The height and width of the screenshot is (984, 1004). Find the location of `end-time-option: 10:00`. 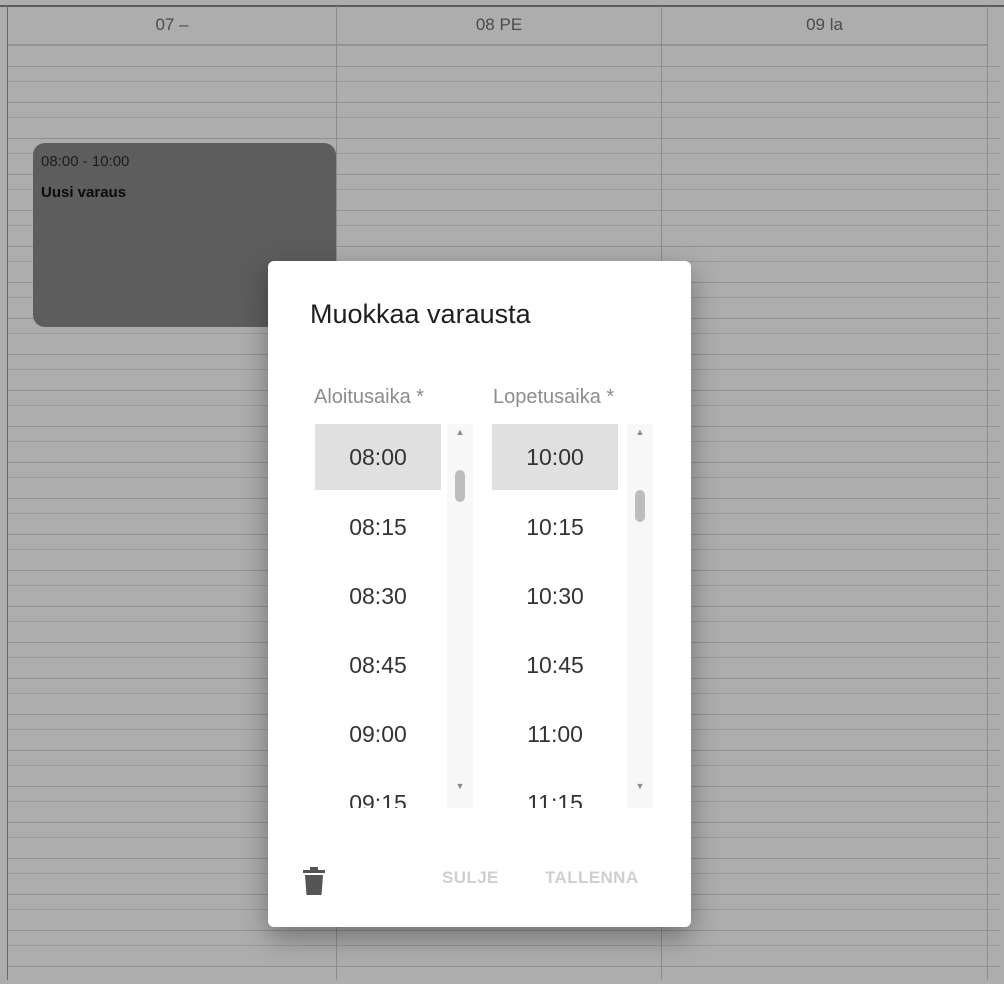

end-time-option: 10:00 is located at coordinates (555, 457).